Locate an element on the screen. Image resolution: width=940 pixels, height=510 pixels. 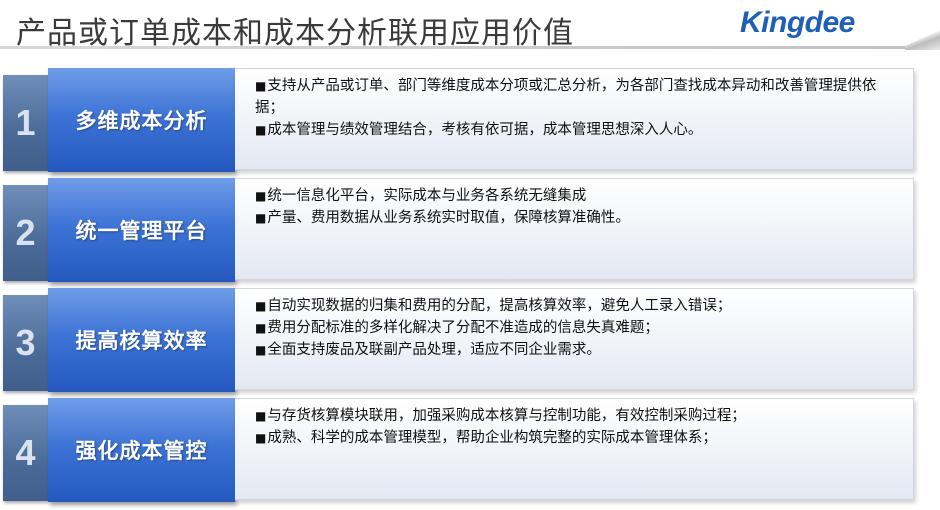
bullet-text: 成本管理与绩效管理结合，考核有依可据，成本管理思想深入人心。 is located at coordinates (485, 130).